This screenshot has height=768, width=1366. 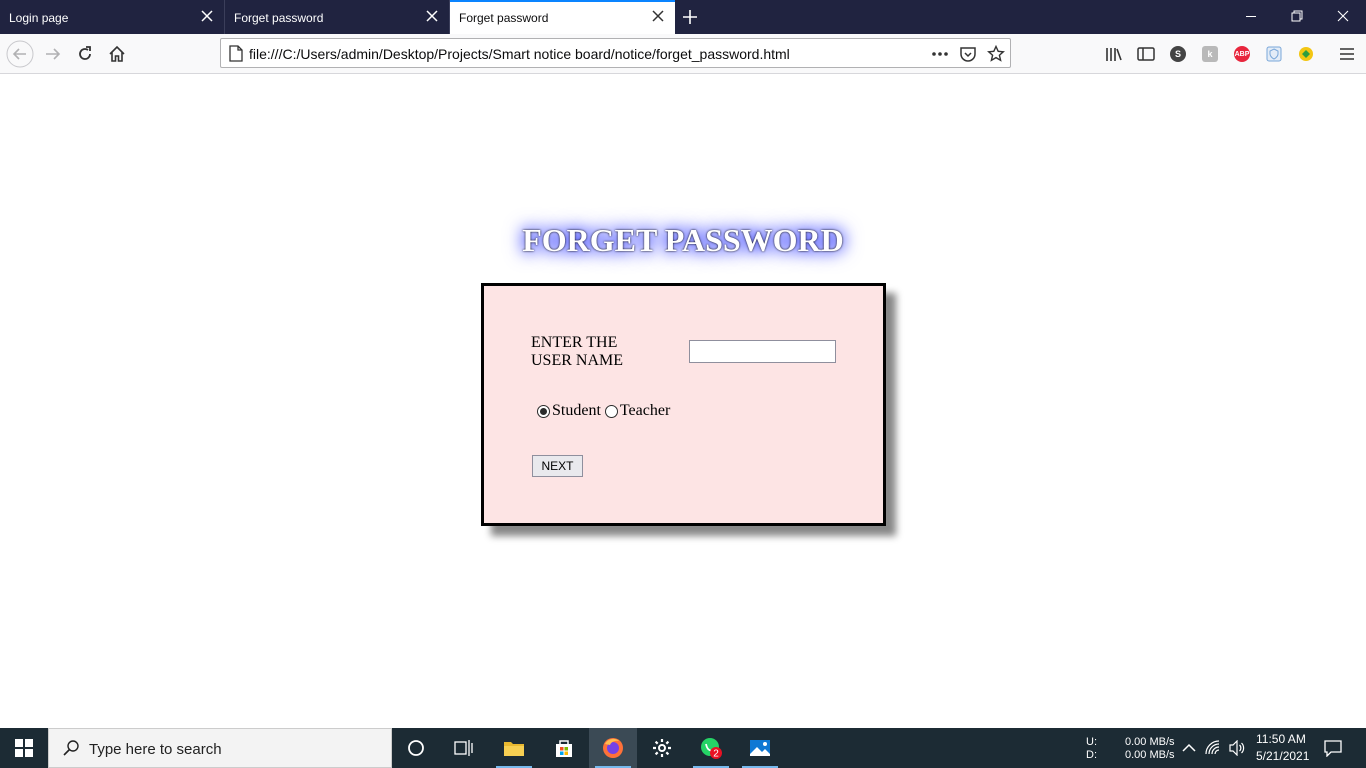 What do you see at coordinates (155, 749) in the screenshot?
I see `search-placeholder: Type here to search` at bounding box center [155, 749].